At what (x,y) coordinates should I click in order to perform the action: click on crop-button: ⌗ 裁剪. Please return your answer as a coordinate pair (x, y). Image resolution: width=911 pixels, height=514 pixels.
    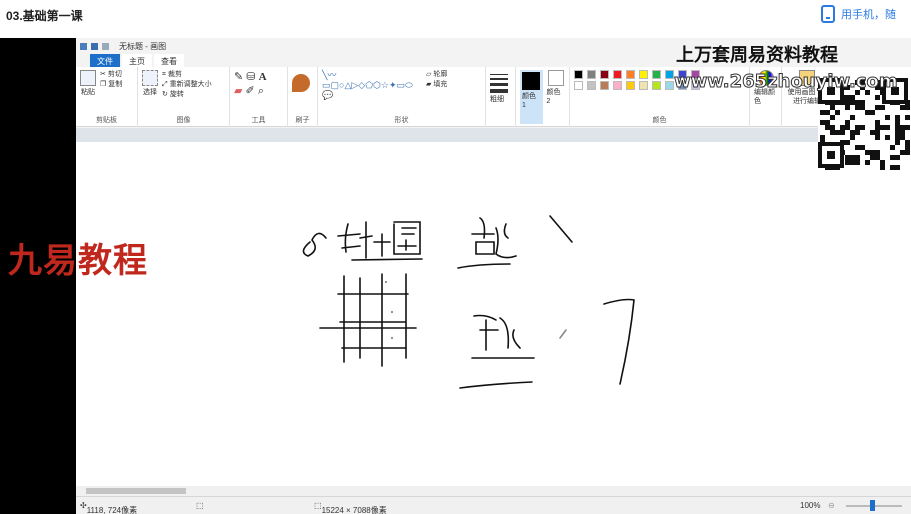
    Looking at the image, I should click on (187, 75).